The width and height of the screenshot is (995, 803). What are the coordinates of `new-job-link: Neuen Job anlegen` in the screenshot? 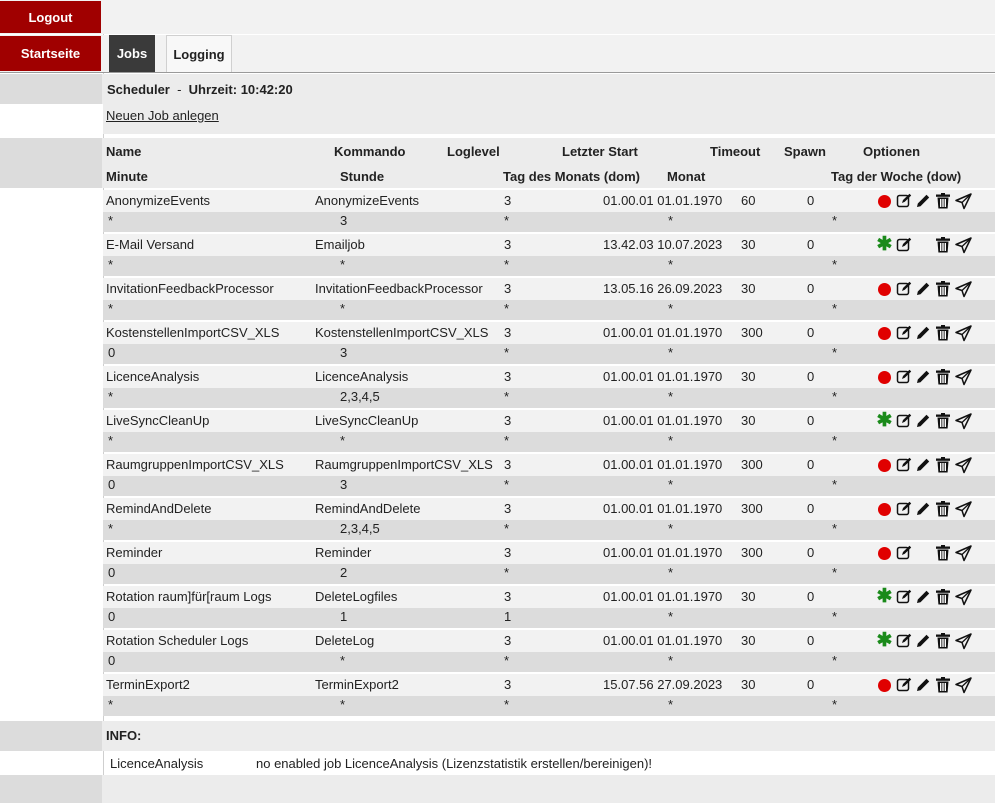 It's located at (162, 115).